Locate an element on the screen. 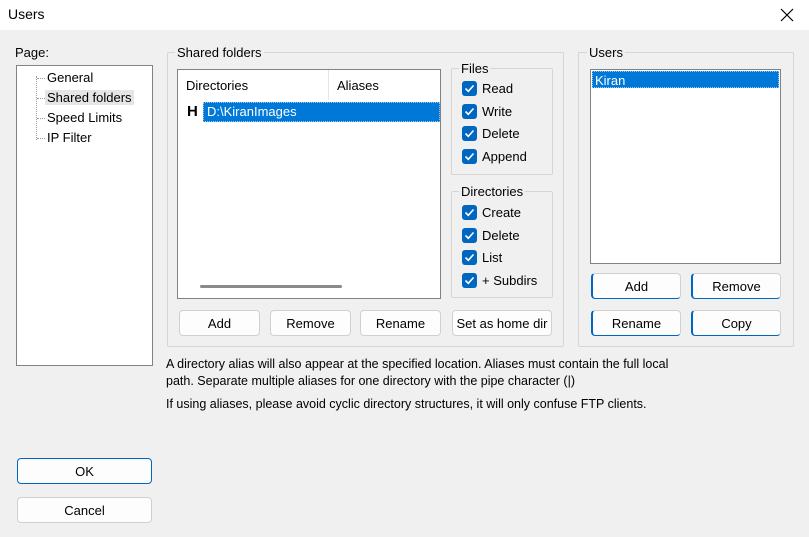  write-checkbox: Write is located at coordinates (487, 111).